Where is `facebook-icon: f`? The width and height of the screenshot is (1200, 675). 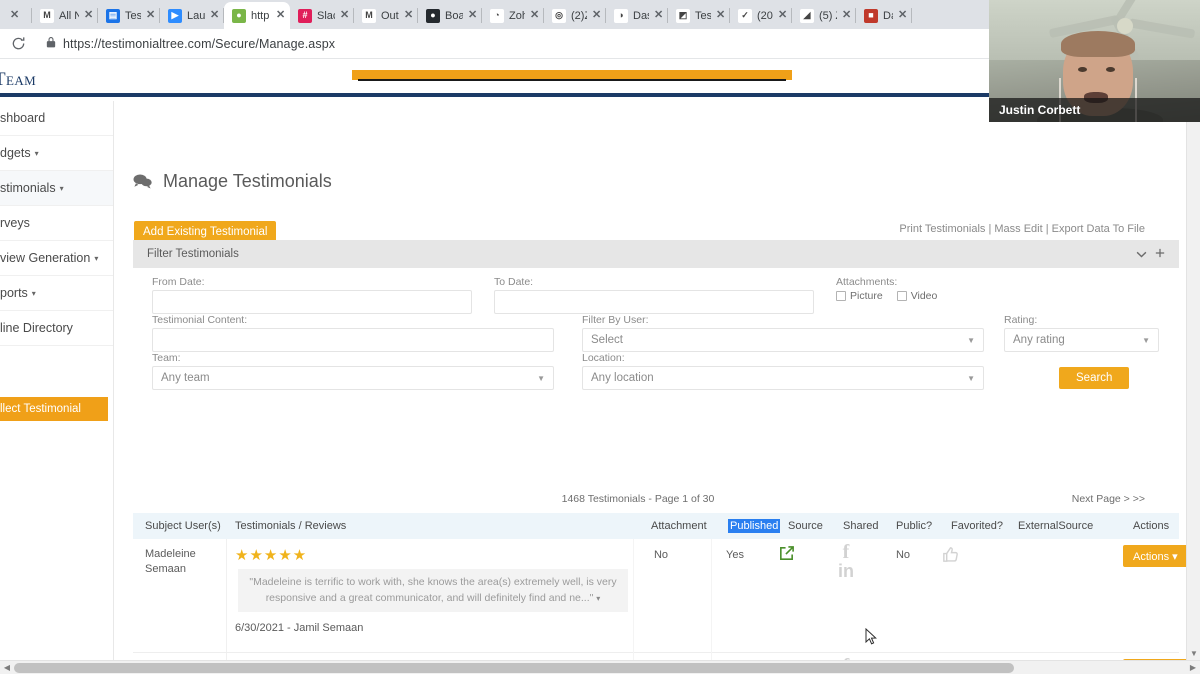 facebook-icon: f is located at coordinates (846, 552).